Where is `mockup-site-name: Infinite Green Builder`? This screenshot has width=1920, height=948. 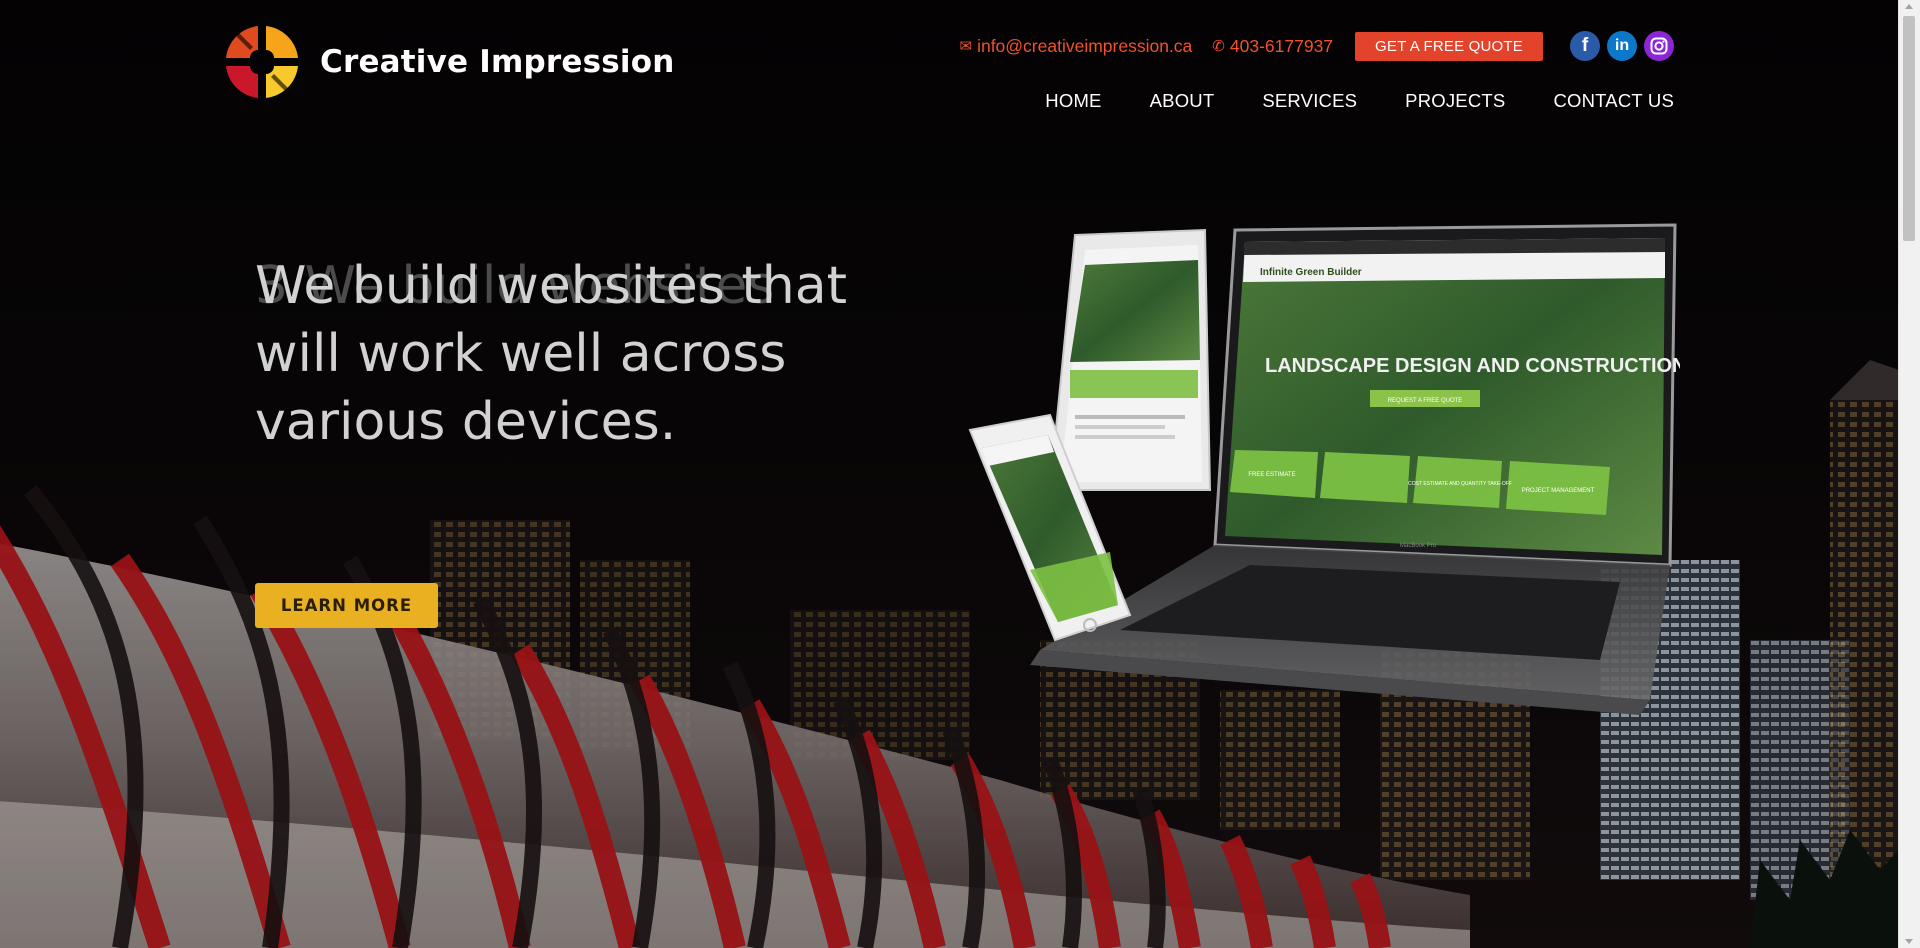 mockup-site-name: Infinite Green Builder is located at coordinates (1311, 272).